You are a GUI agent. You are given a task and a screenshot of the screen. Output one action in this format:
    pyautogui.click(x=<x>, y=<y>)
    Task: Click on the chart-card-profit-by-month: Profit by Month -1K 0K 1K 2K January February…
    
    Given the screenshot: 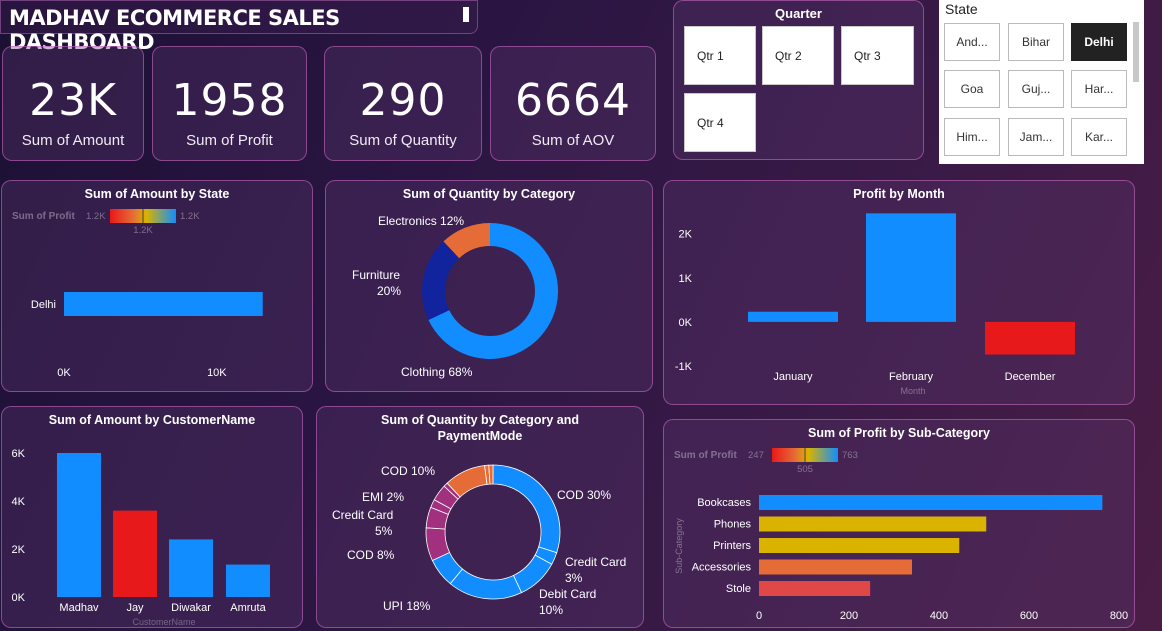 What is the action you would take?
    pyautogui.click(x=899, y=292)
    